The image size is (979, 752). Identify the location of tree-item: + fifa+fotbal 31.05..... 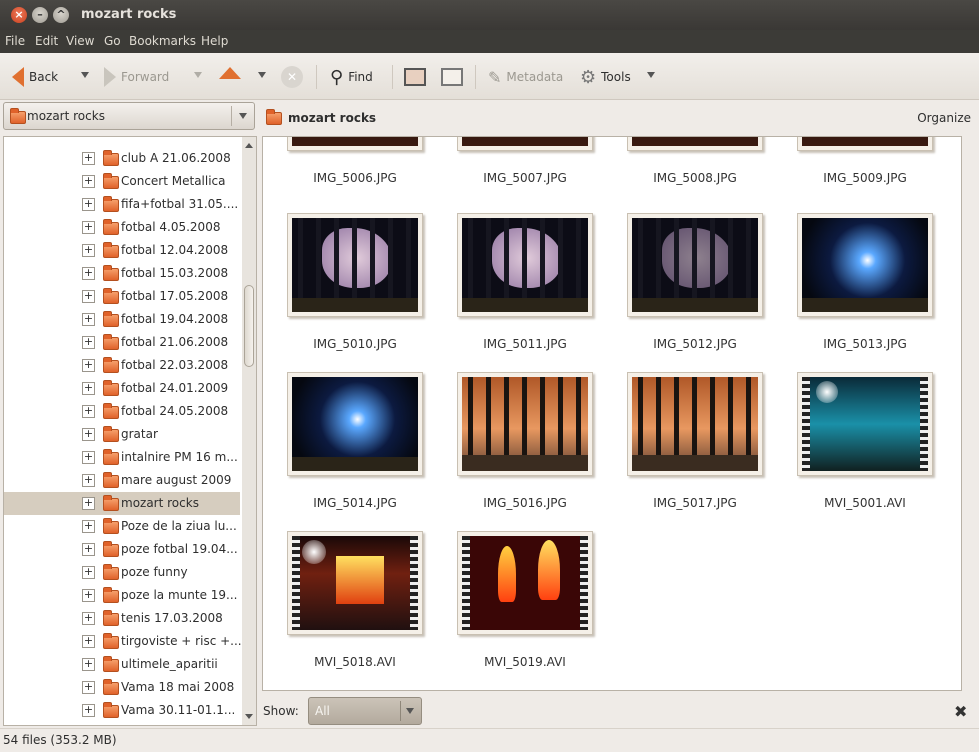
(122, 204).